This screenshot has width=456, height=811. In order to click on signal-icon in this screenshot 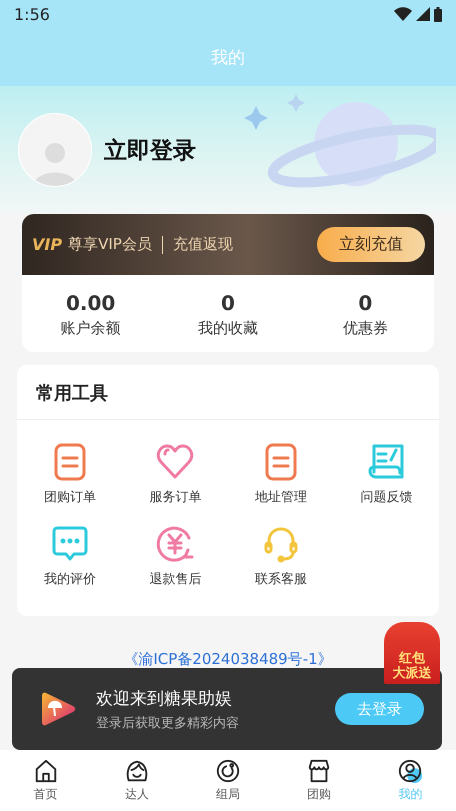, I will do `click(423, 14)`.